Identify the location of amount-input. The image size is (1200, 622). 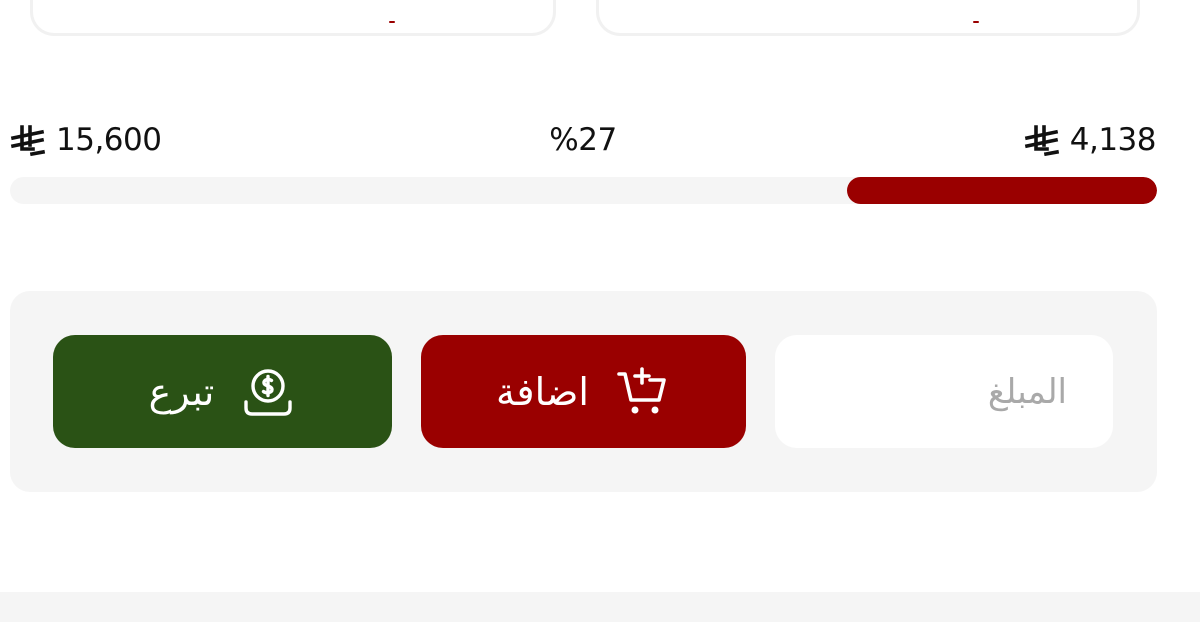
(944, 391).